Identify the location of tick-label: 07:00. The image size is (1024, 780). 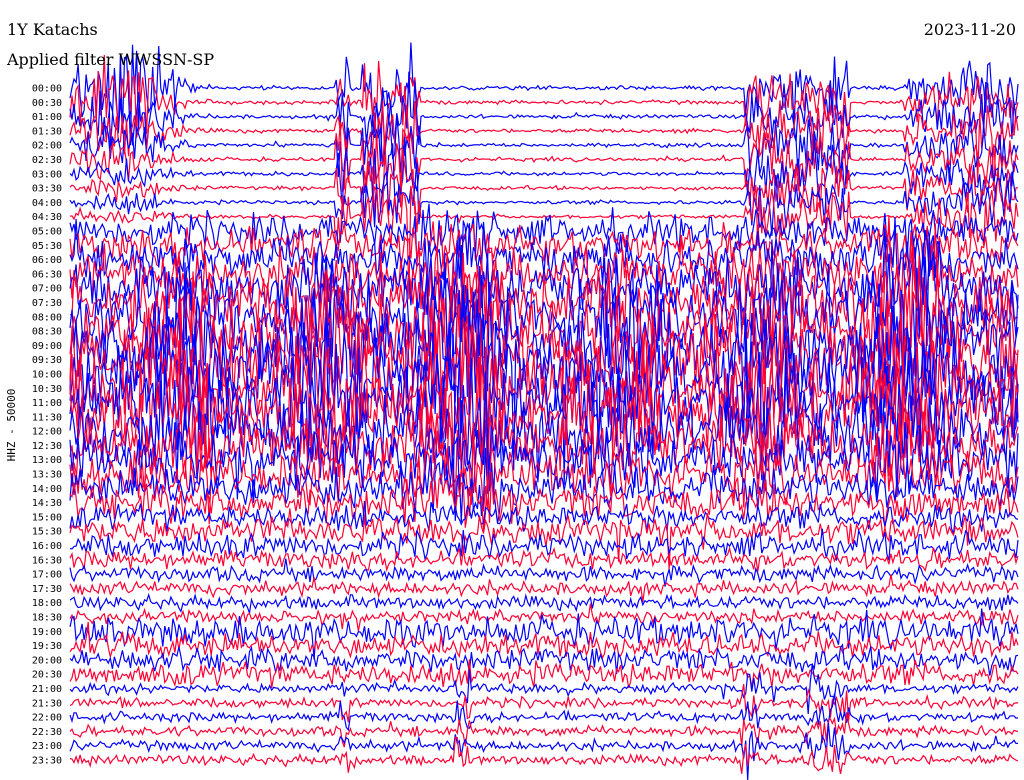
(47, 289).